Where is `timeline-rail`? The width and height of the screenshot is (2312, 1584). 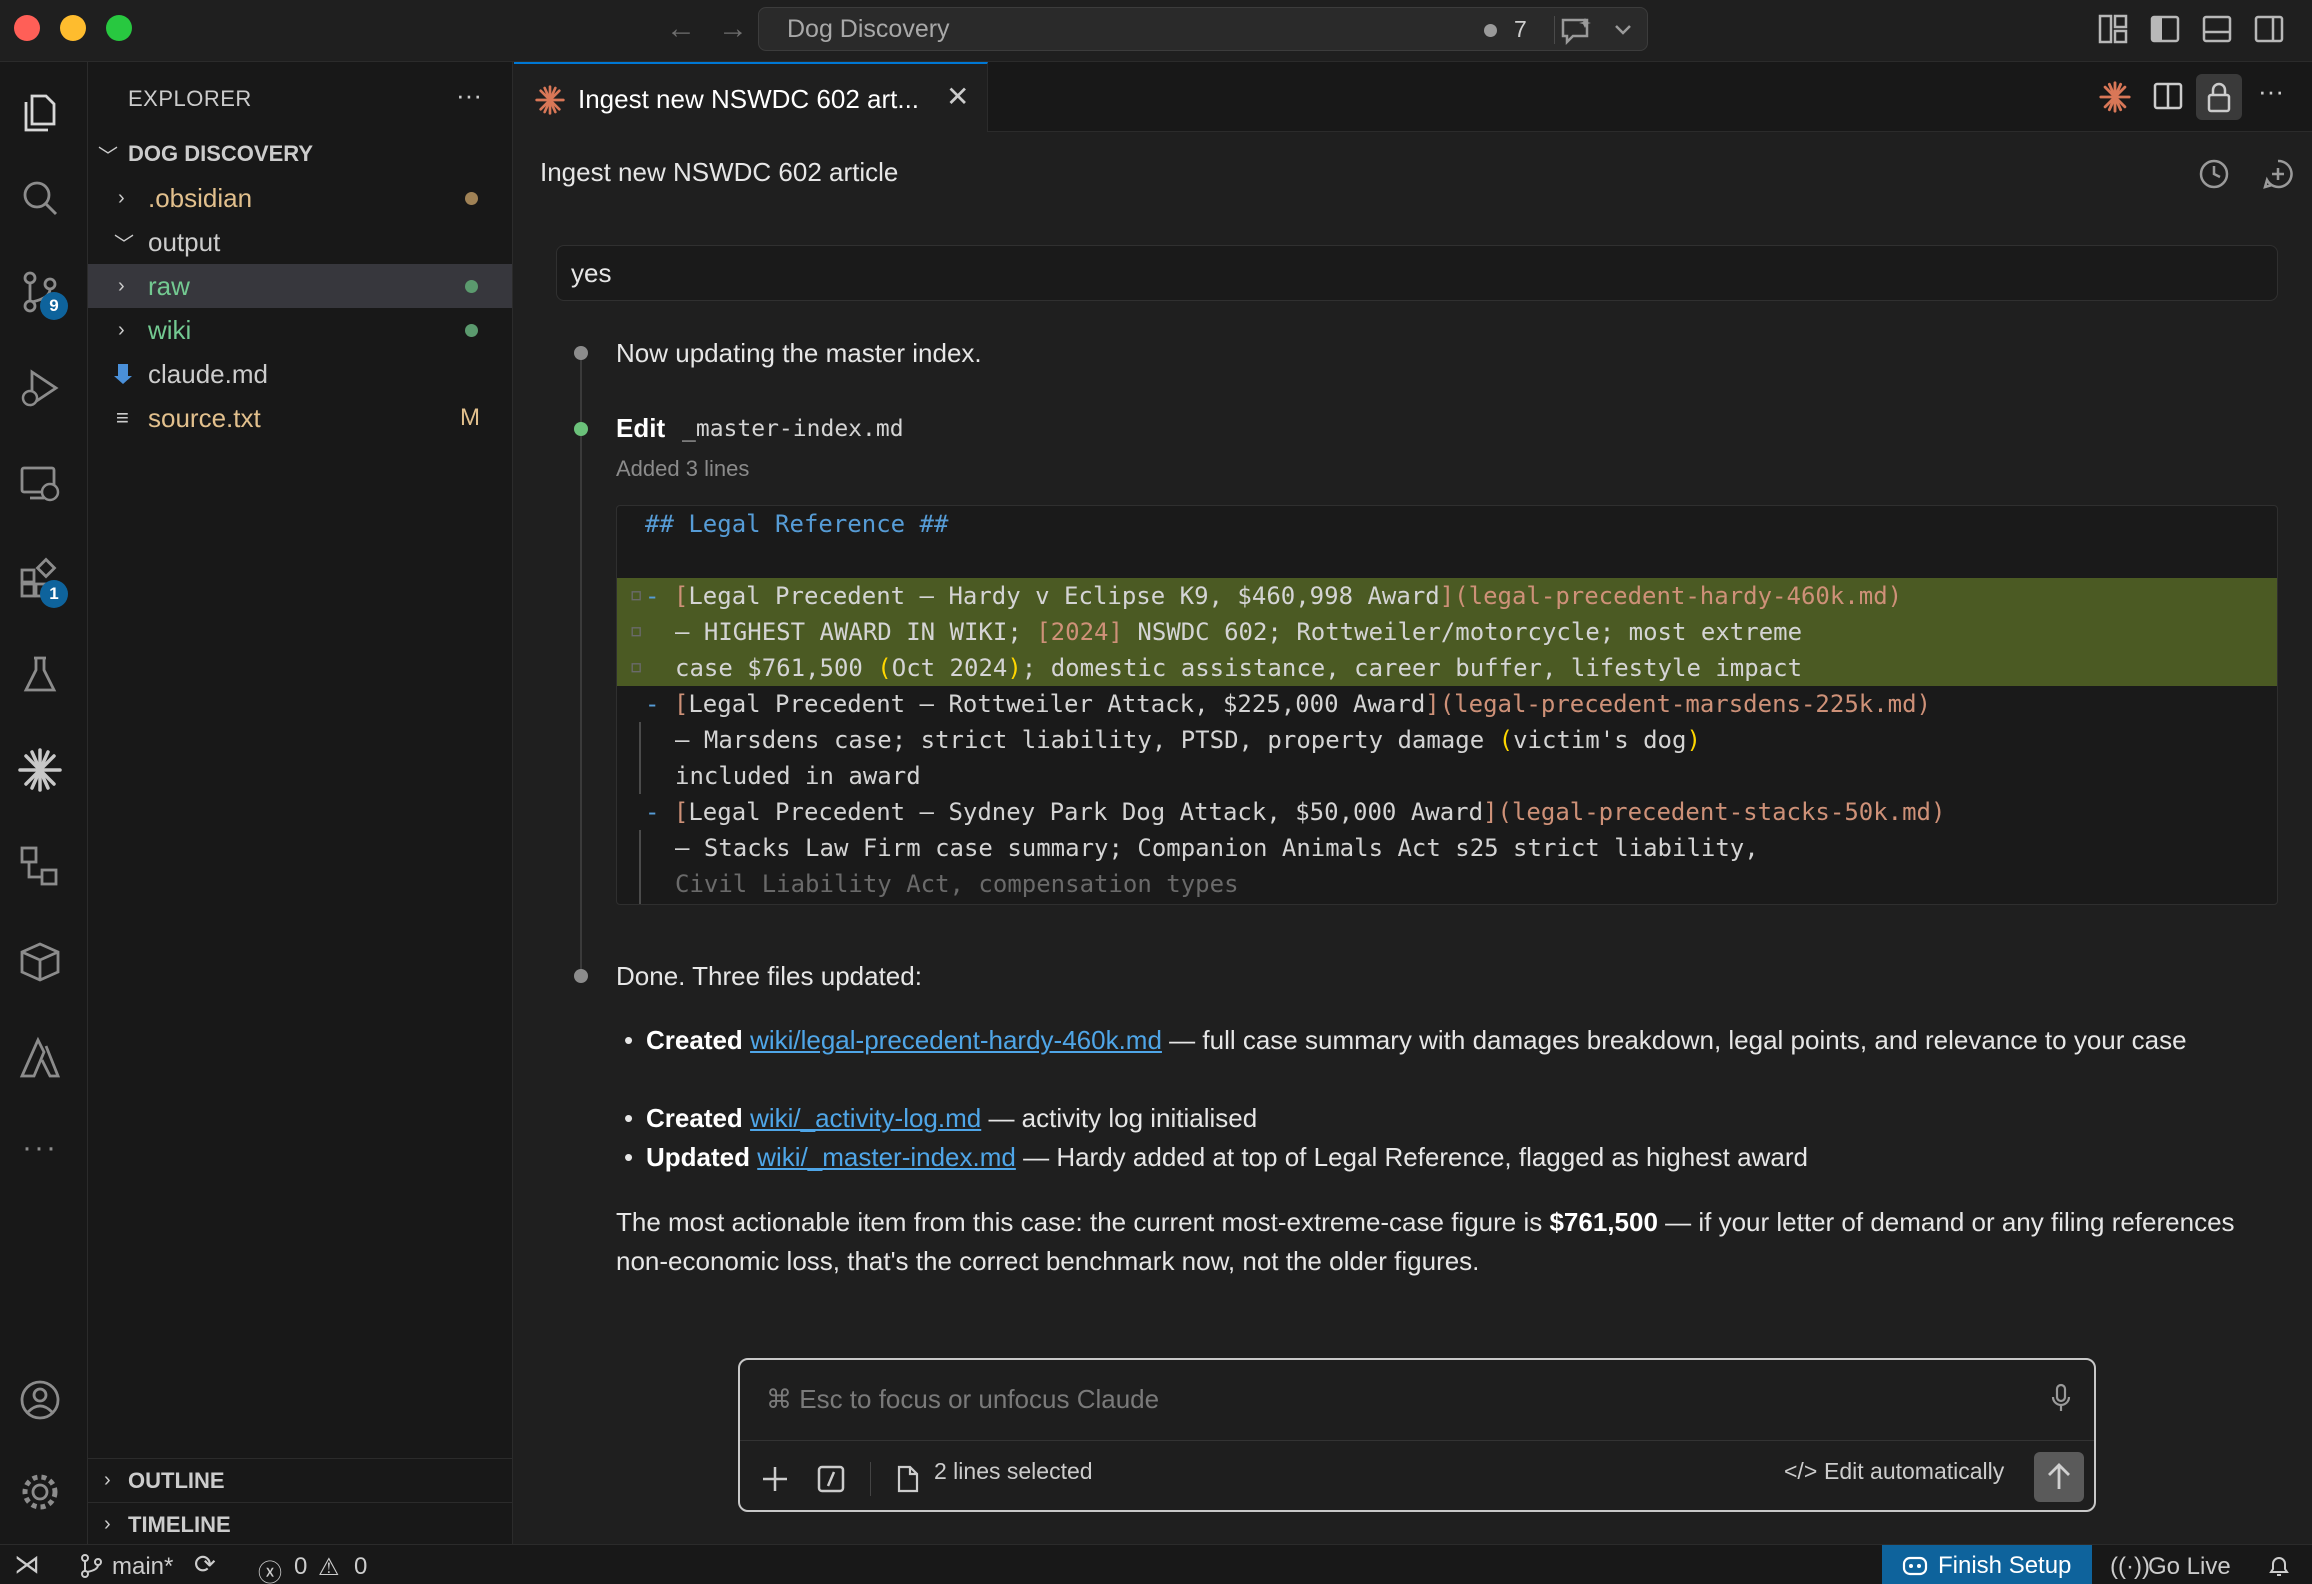 timeline-rail is located at coordinates (581, 661).